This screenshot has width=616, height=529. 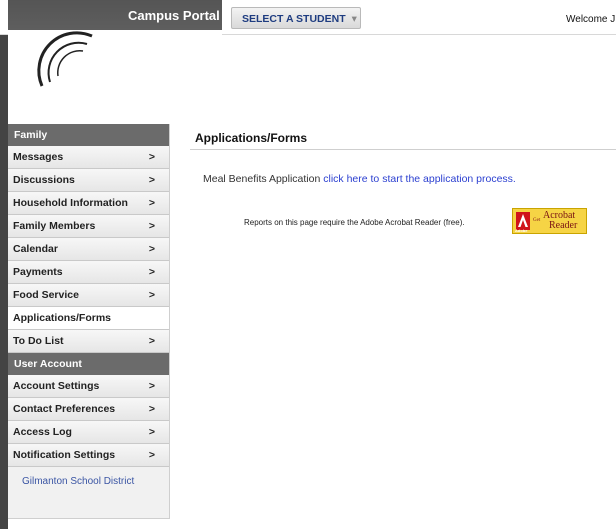 I want to click on sidebar-item-label: Family Members, so click(x=54, y=226).